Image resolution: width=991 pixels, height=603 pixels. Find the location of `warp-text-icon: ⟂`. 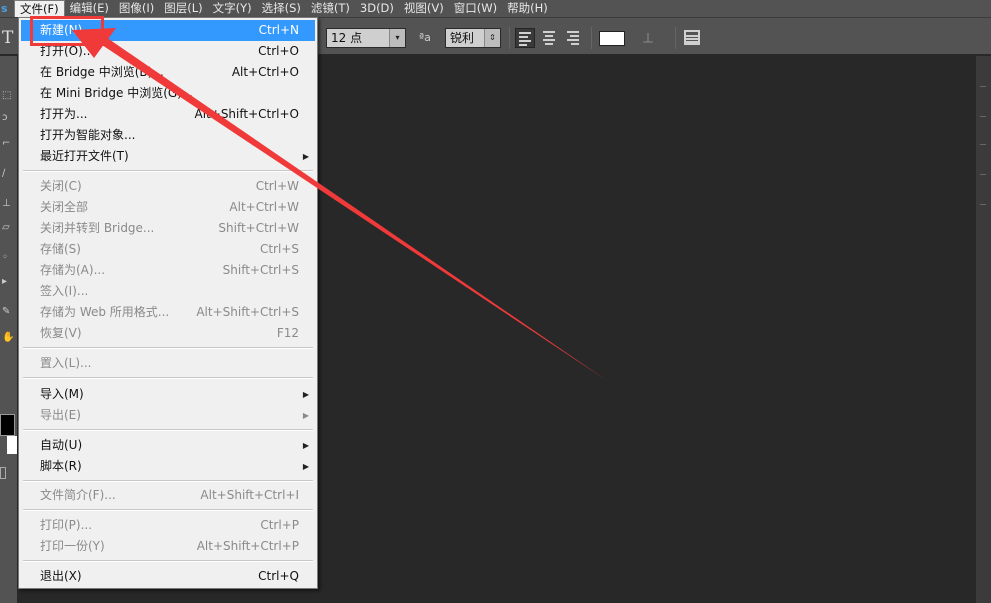

warp-text-icon: ⟂ is located at coordinates (648, 38).